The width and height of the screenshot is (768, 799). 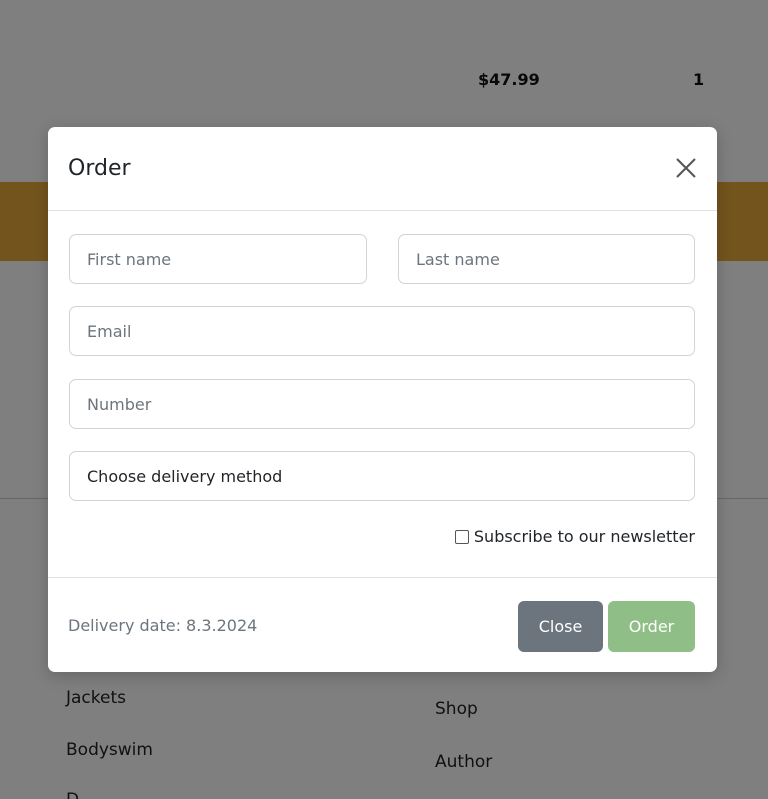 I want to click on newsletter-checkbox, so click(x=461, y=536).